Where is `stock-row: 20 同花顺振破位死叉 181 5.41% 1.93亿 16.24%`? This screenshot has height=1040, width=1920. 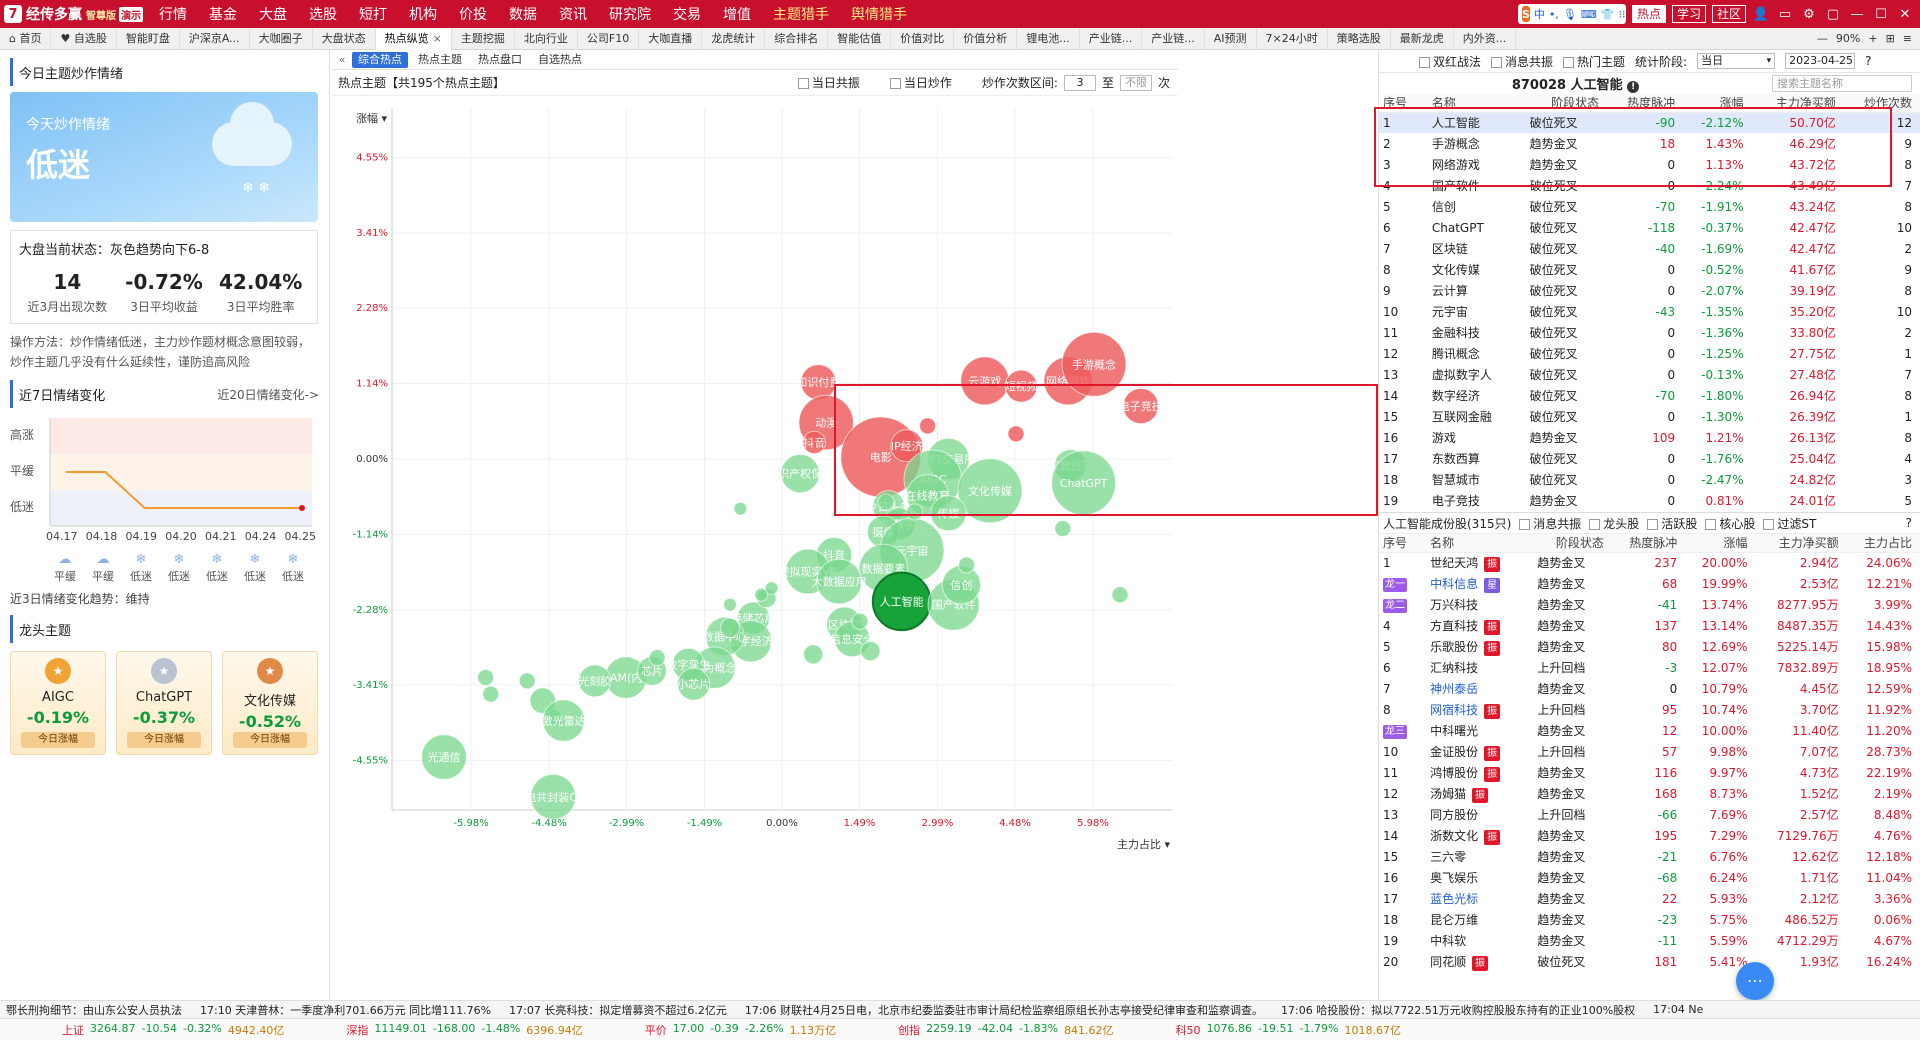 stock-row: 20 同花顺振破位死叉 181 5.41% 1.93亿 16.24% is located at coordinates (1649, 961).